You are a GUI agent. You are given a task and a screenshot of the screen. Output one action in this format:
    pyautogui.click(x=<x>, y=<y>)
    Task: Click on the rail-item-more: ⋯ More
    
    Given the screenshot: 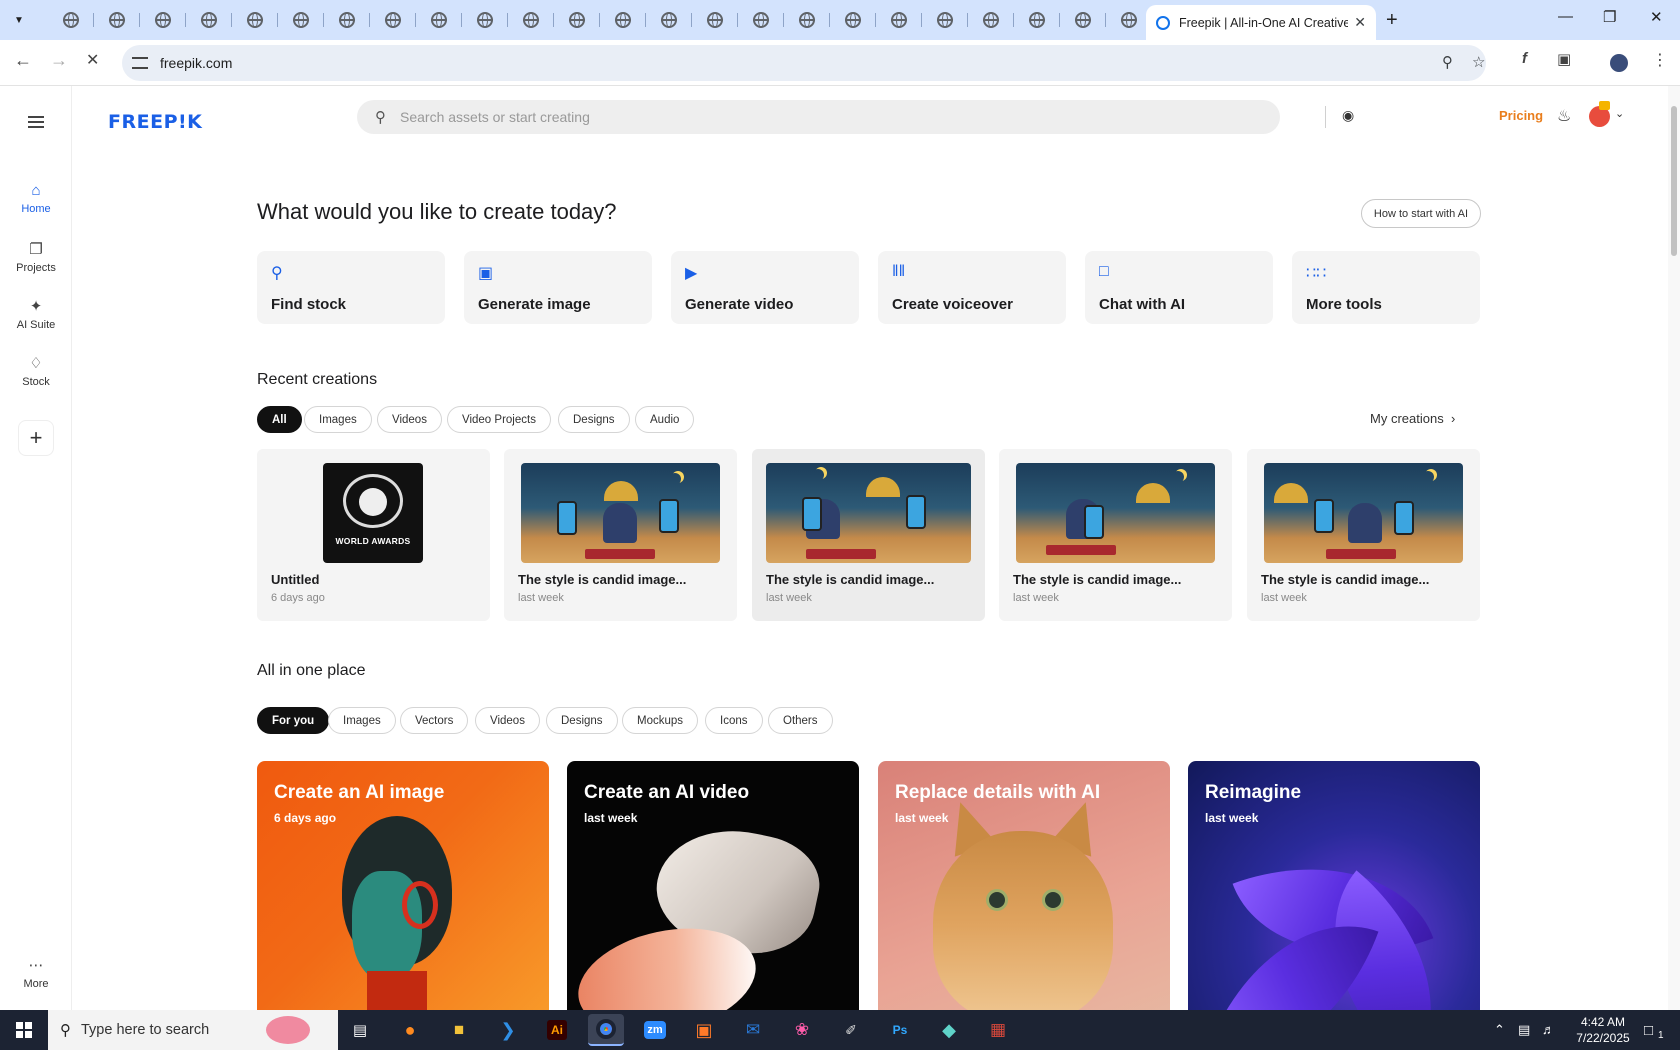 What is the action you would take?
    pyautogui.click(x=36, y=973)
    